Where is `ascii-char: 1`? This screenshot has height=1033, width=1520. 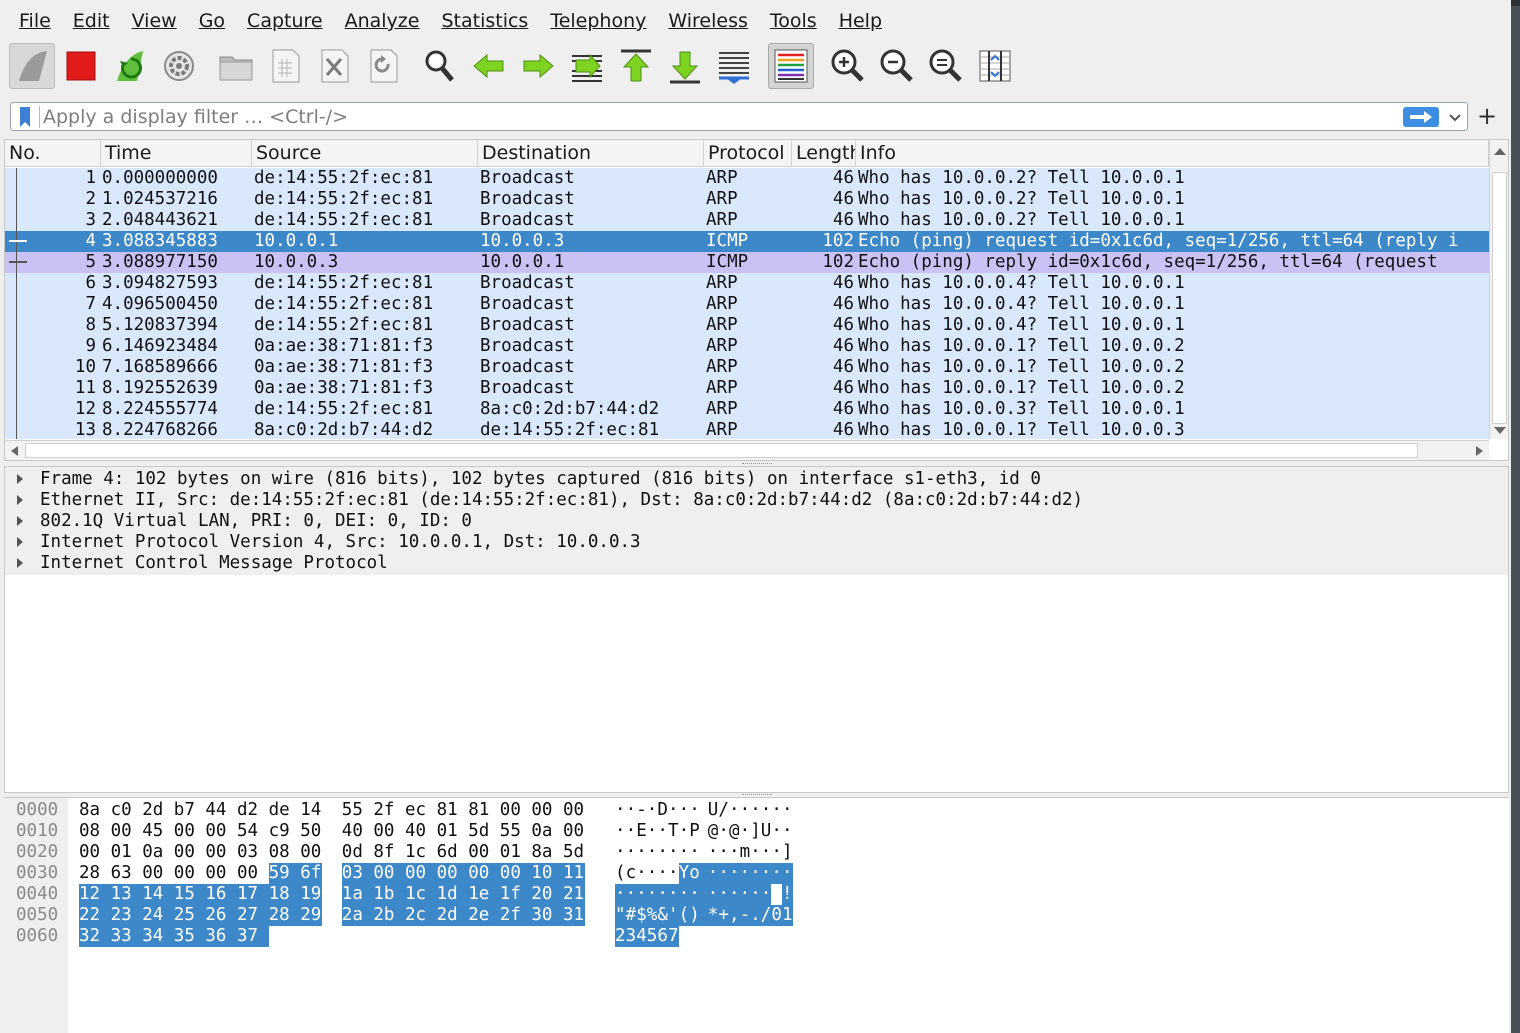
ascii-char: 1 is located at coordinates (787, 915).